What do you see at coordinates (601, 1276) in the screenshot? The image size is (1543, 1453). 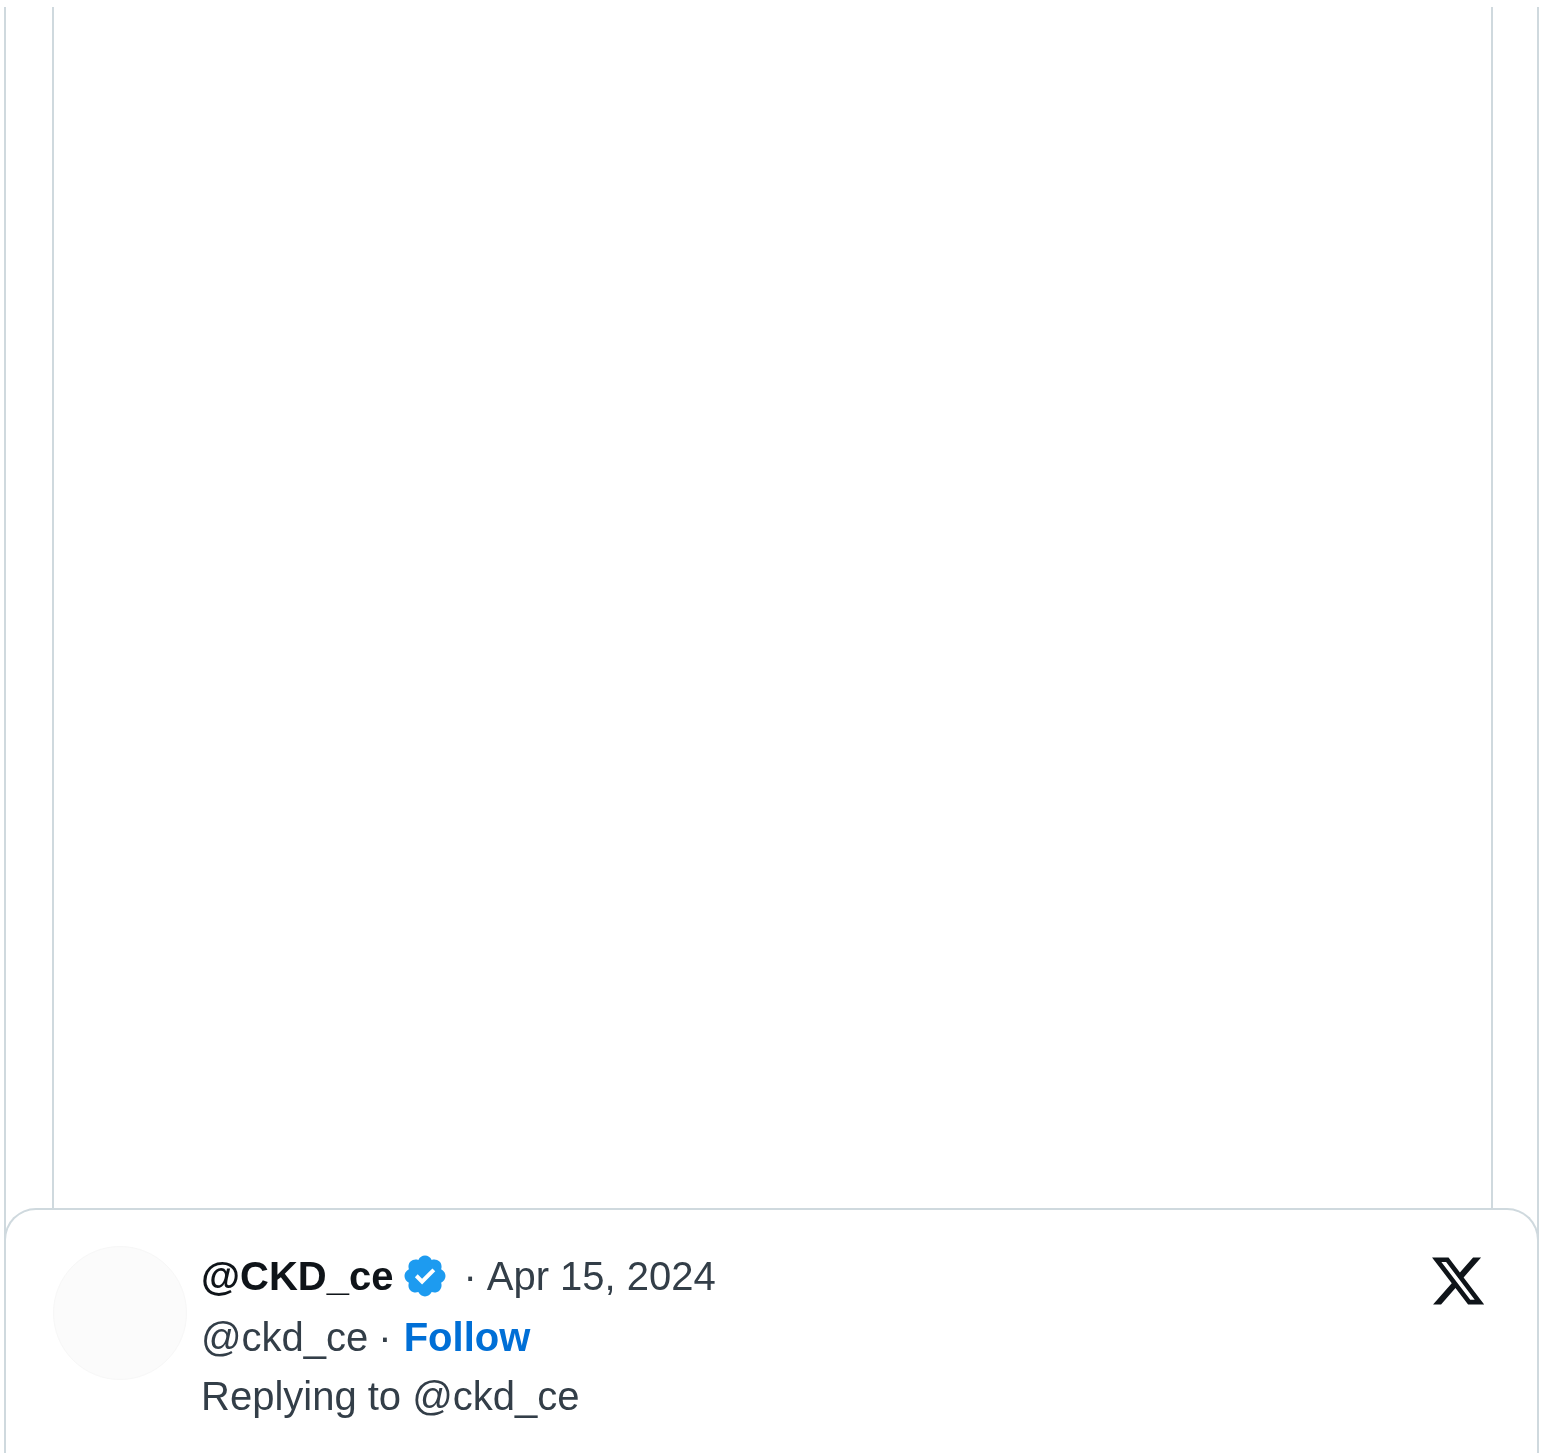 I see `post-date: Apr 15, 2024` at bounding box center [601, 1276].